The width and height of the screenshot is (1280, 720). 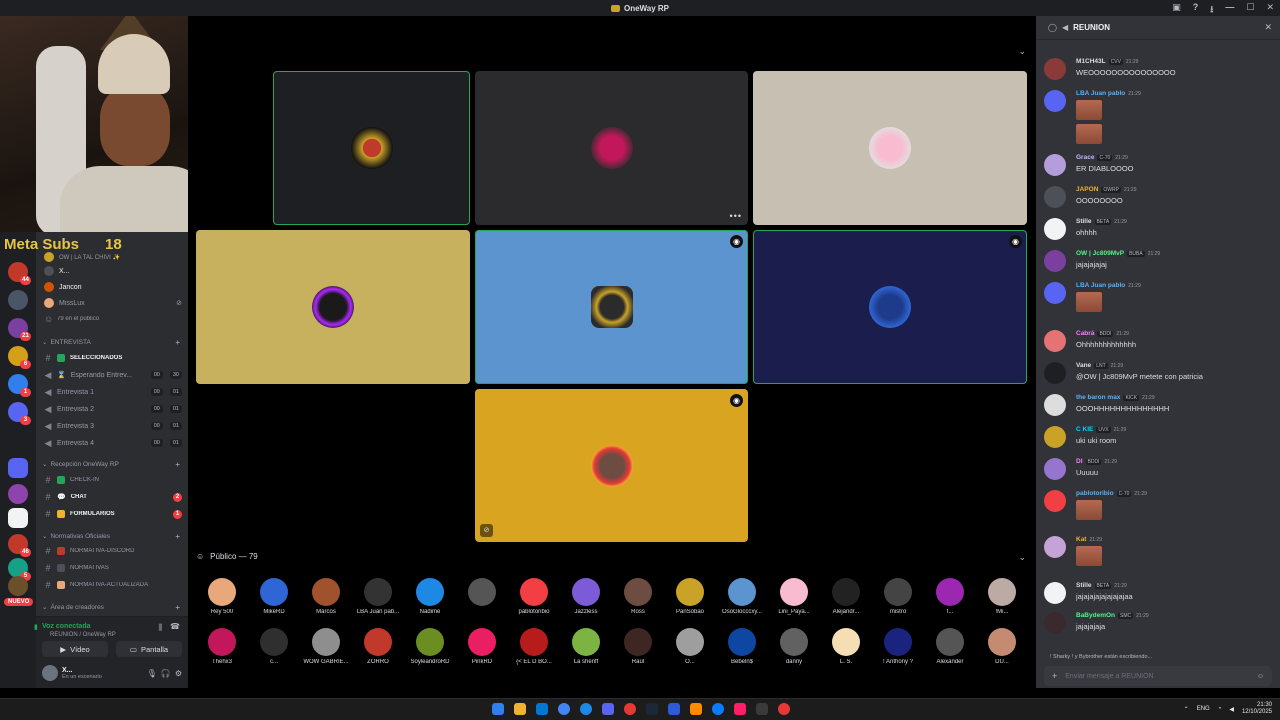 I want to click on more-options-icon: •••, so click(x=736, y=216).